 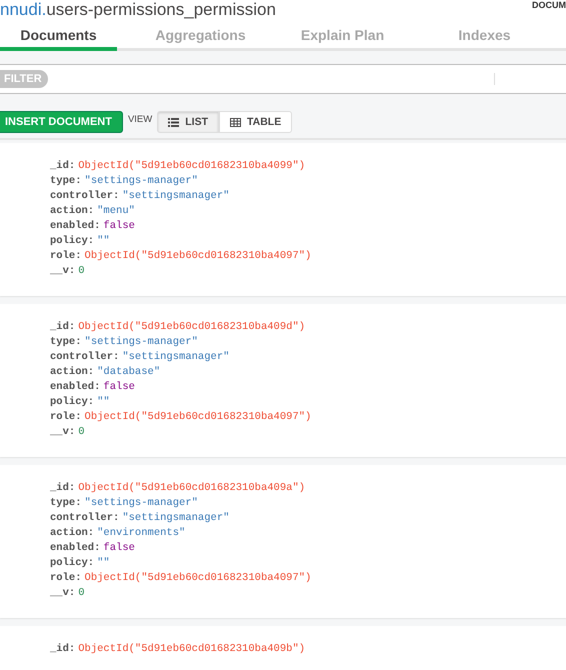 What do you see at coordinates (140, 119) in the screenshot?
I see `view-label: VIEW` at bounding box center [140, 119].